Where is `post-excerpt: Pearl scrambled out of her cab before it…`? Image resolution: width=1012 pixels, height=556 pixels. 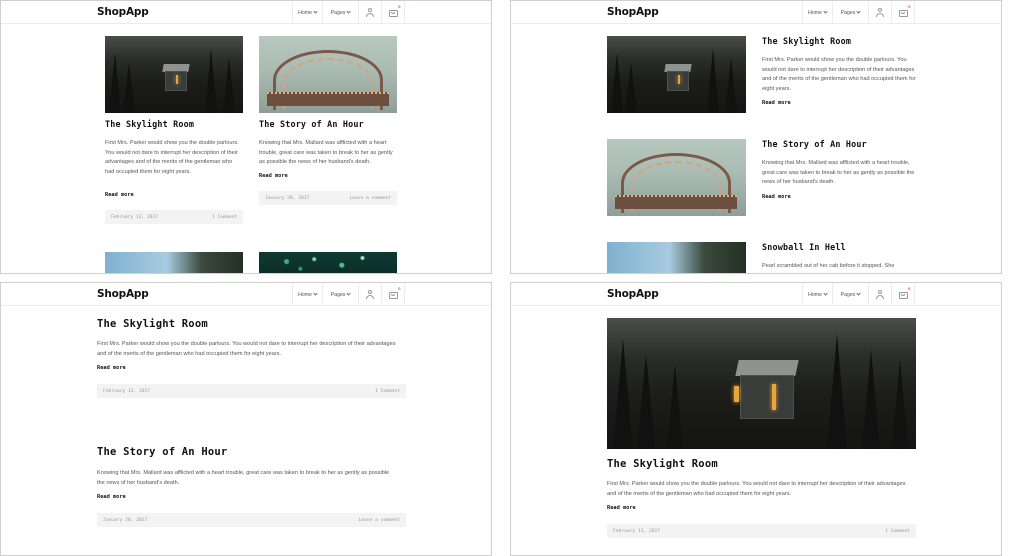
post-excerpt: Pearl scrambled out of her cab before it… is located at coordinates (828, 266).